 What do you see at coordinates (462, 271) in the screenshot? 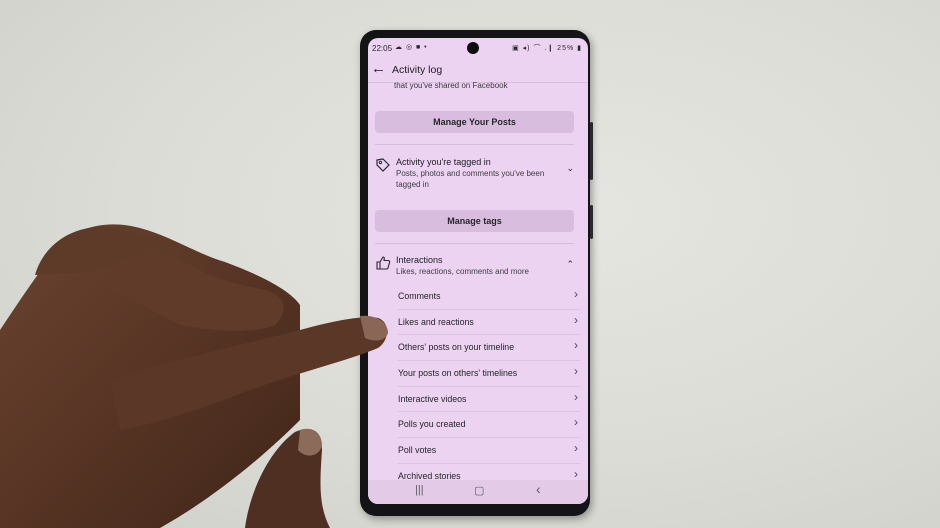
I see `interactions-section-subtitle: Likes, reactions, comments and more` at bounding box center [462, 271].